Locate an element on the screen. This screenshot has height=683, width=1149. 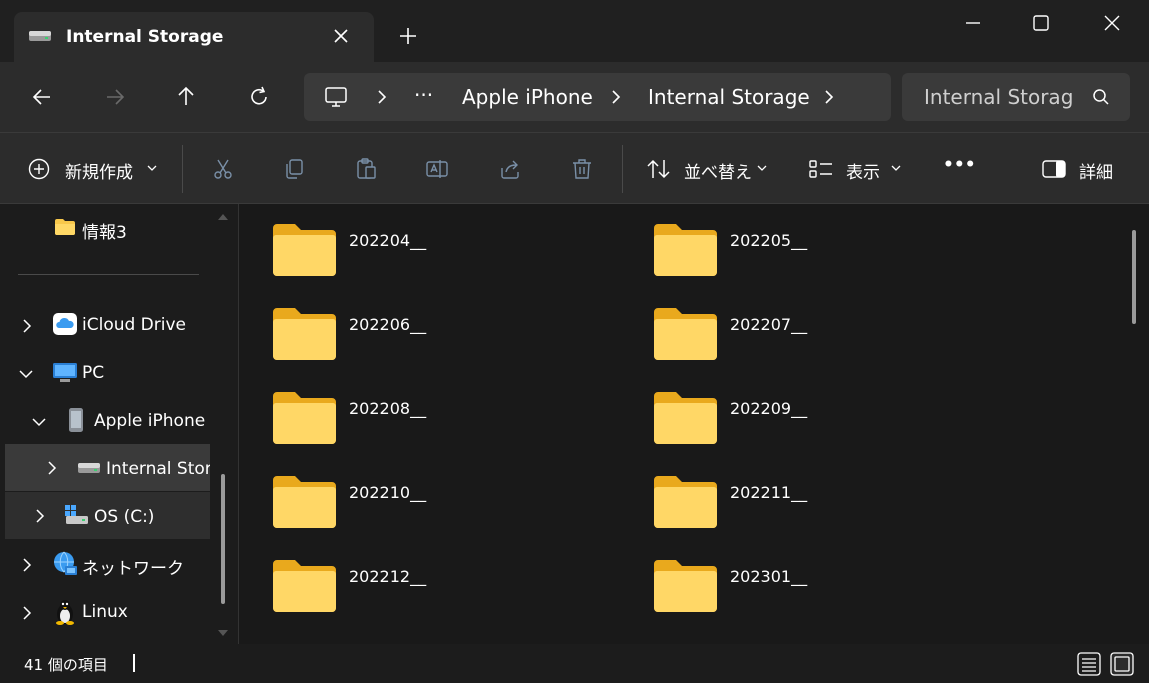
sidebar-item-linux: Linux is located at coordinates (105, 613).